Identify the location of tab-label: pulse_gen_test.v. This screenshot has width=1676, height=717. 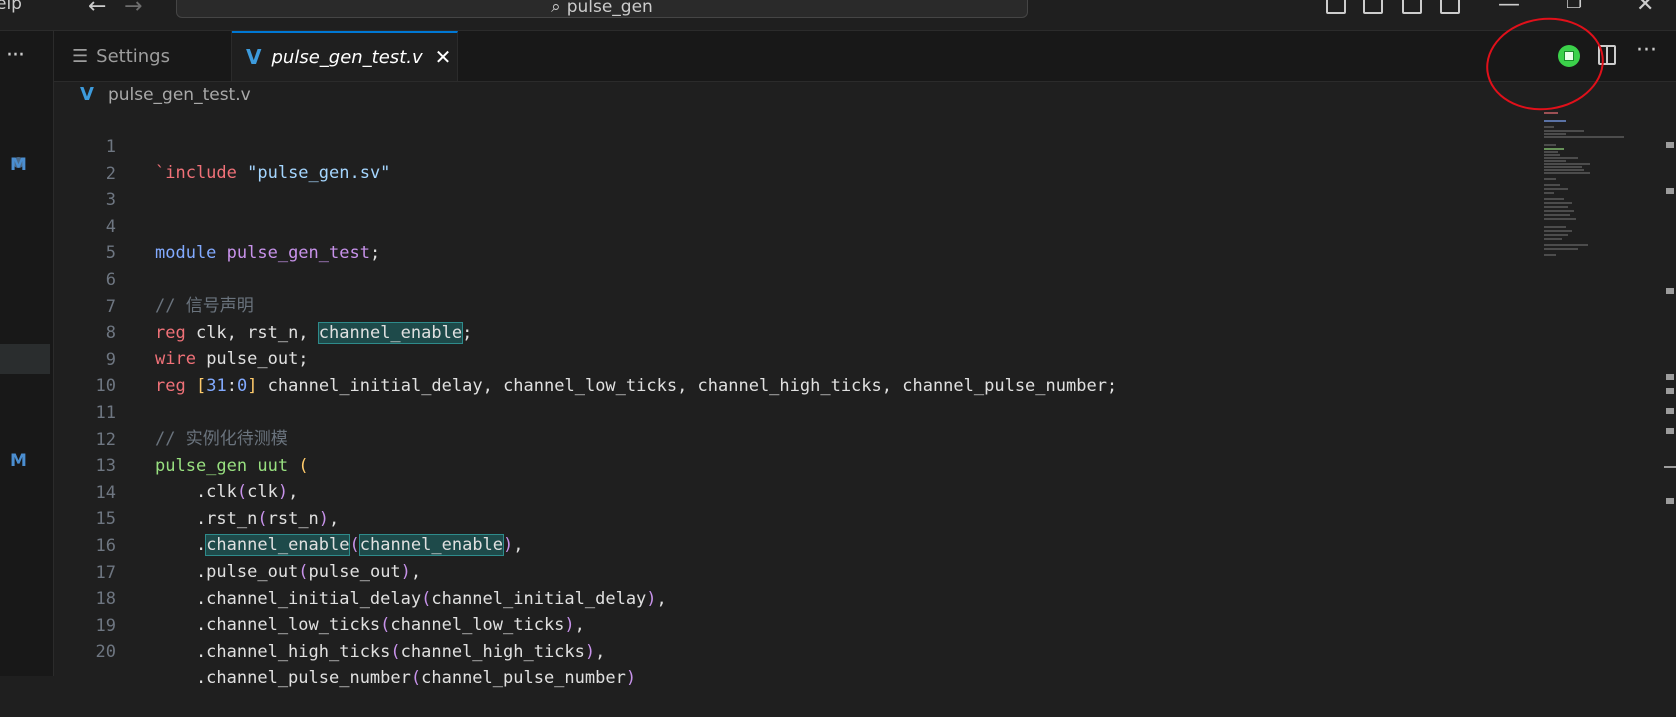
(347, 57).